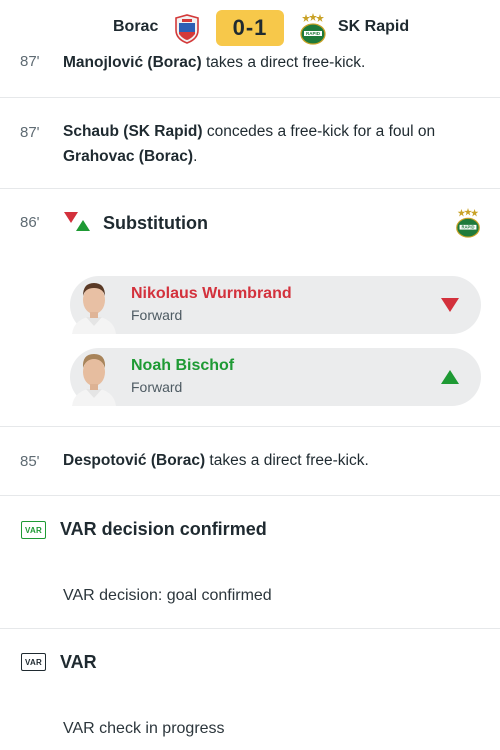 This screenshot has width=500, height=750. I want to click on home-team-name: Borac, so click(136, 26).